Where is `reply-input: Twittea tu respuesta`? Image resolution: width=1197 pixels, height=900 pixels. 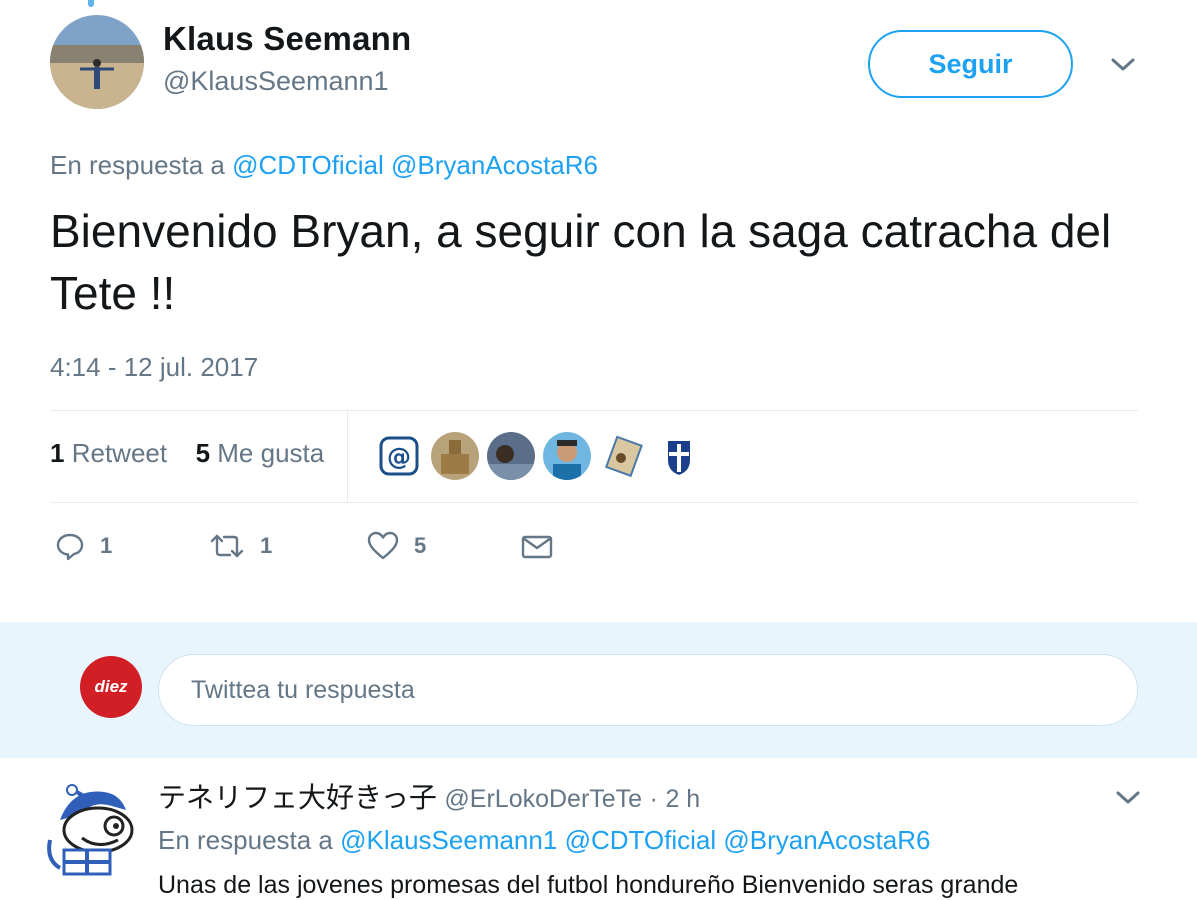
reply-input: Twittea tu respuesta is located at coordinates (648, 690).